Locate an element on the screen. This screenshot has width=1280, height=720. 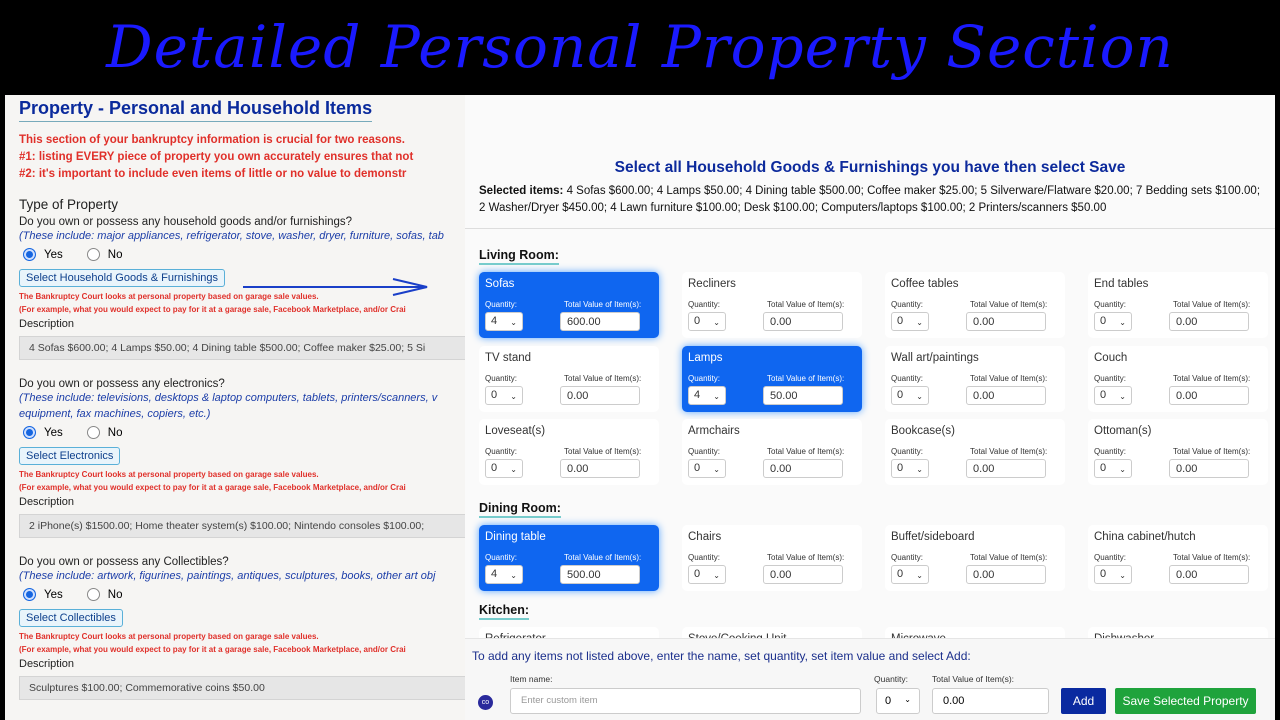
custom-value-input: 0.00 is located at coordinates (990, 701).